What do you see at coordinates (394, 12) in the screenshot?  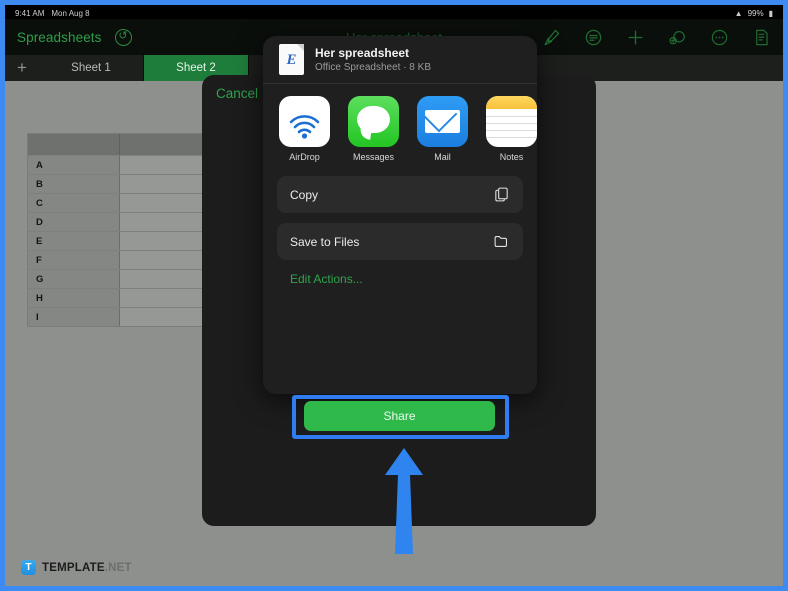 I see `status-bar: 9:41 AM Mon Aug 8 ▲ 99% ▮` at bounding box center [394, 12].